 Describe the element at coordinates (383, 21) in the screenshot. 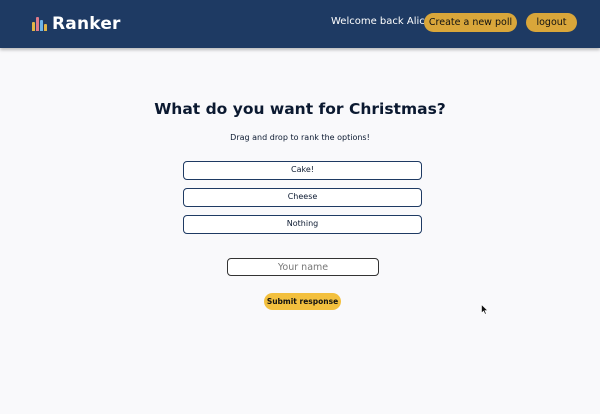

I see `welcome-message: Welcome back Alice!` at that location.